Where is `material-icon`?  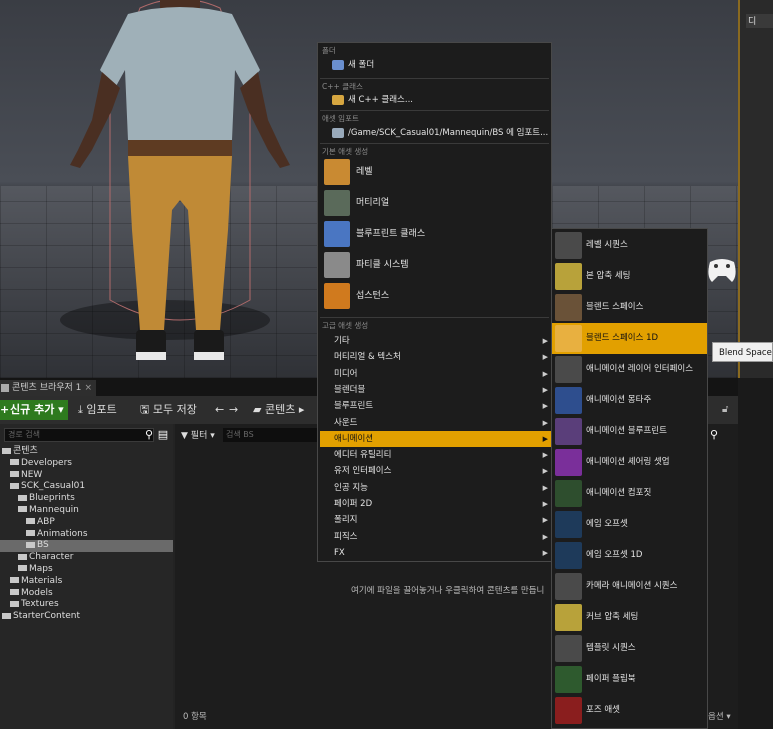
material-icon is located at coordinates (337, 203).